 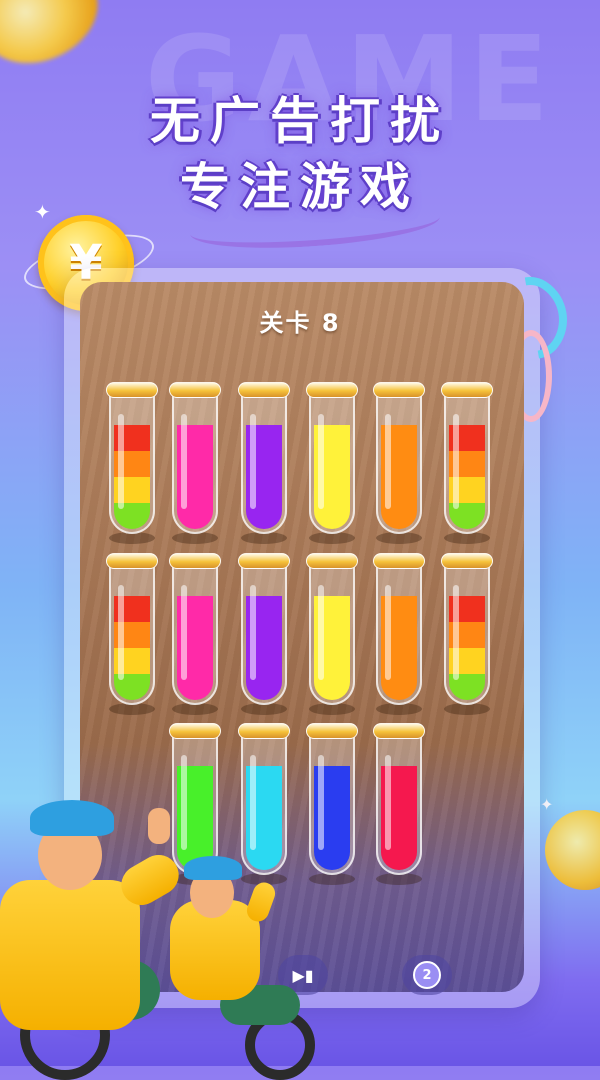 I want to click on video-icon: ▶▮, so click(x=303, y=975).